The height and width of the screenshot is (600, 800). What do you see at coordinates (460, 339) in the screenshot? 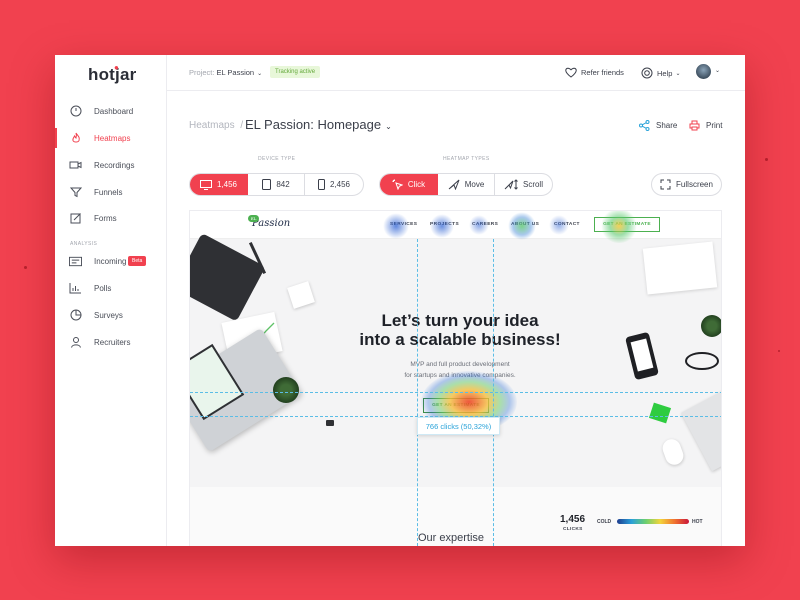
I see `headline-line: into a scalable business!` at bounding box center [460, 339].